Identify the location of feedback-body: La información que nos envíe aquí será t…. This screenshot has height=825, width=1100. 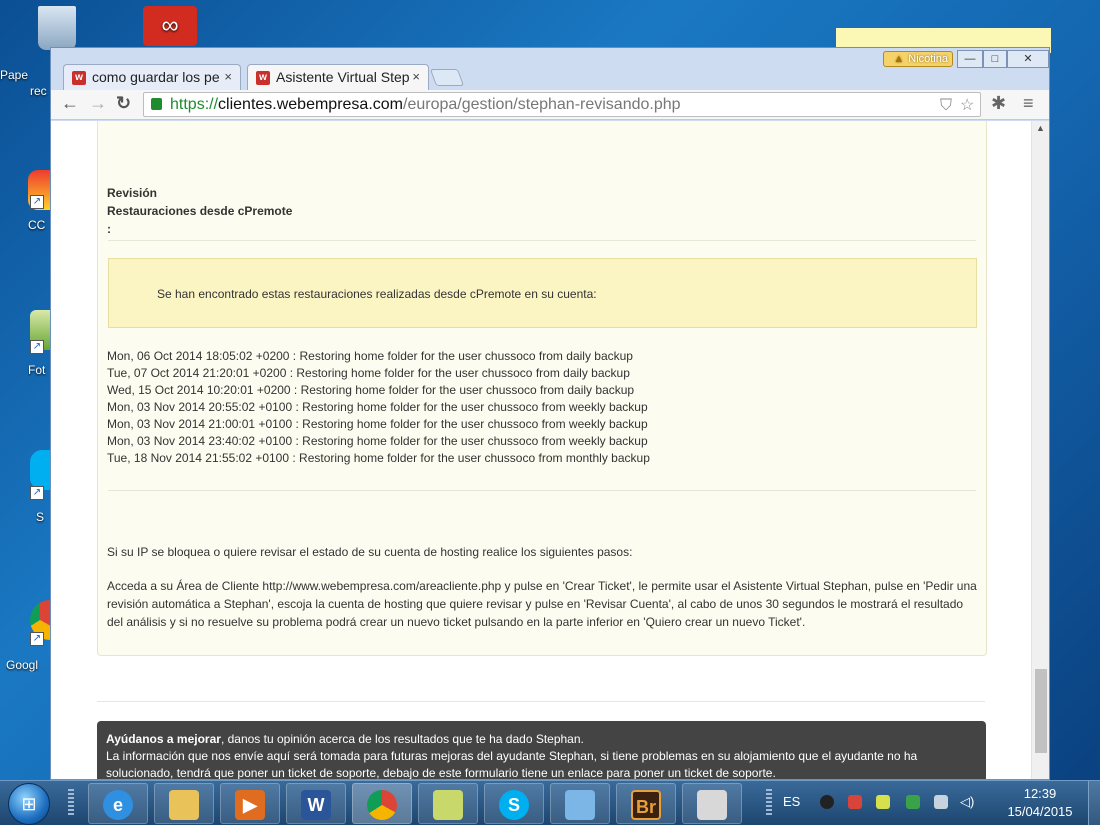
(512, 764).